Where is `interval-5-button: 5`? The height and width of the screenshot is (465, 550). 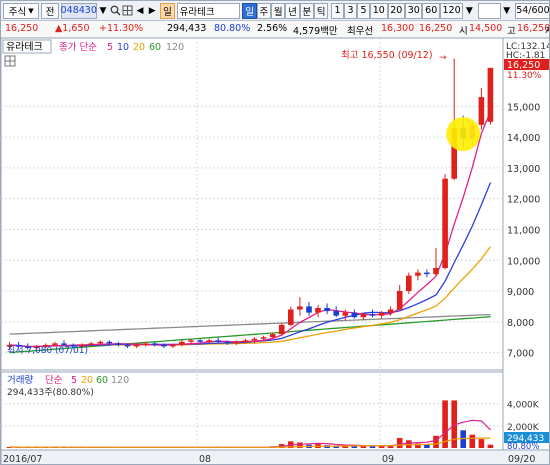
interval-5-button: 5 is located at coordinates (364, 10).